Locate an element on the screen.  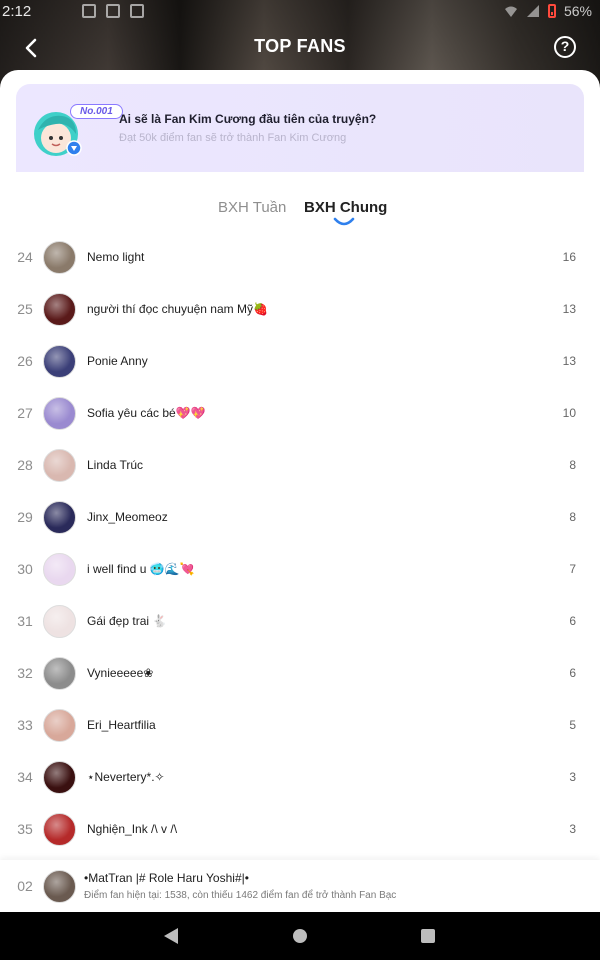
signal-icon is located at coordinates (532, 11).